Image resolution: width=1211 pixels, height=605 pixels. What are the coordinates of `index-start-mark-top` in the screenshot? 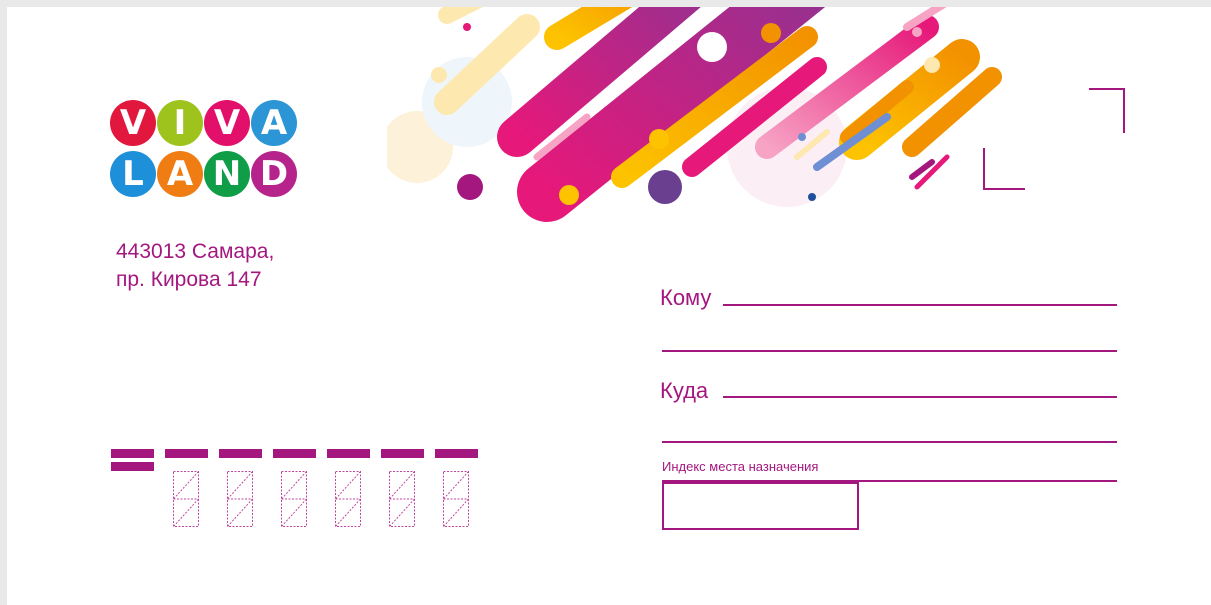 It's located at (132, 453).